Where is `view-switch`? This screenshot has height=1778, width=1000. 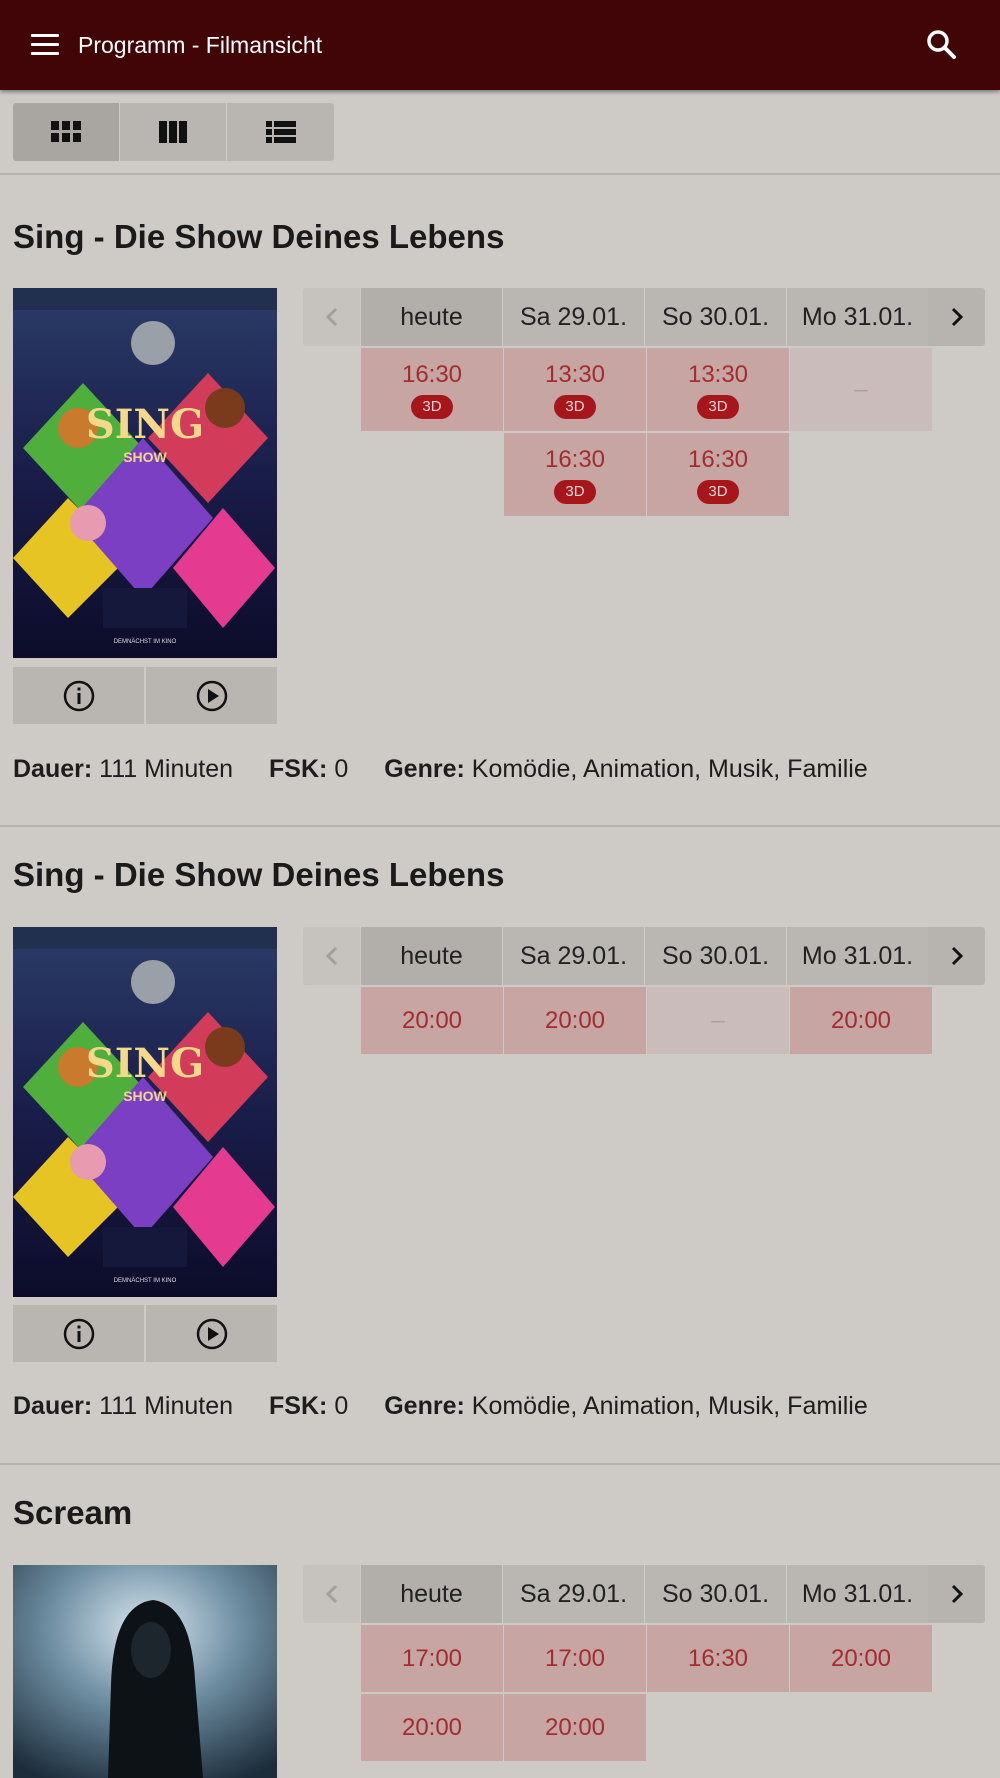
view-switch is located at coordinates (173, 132).